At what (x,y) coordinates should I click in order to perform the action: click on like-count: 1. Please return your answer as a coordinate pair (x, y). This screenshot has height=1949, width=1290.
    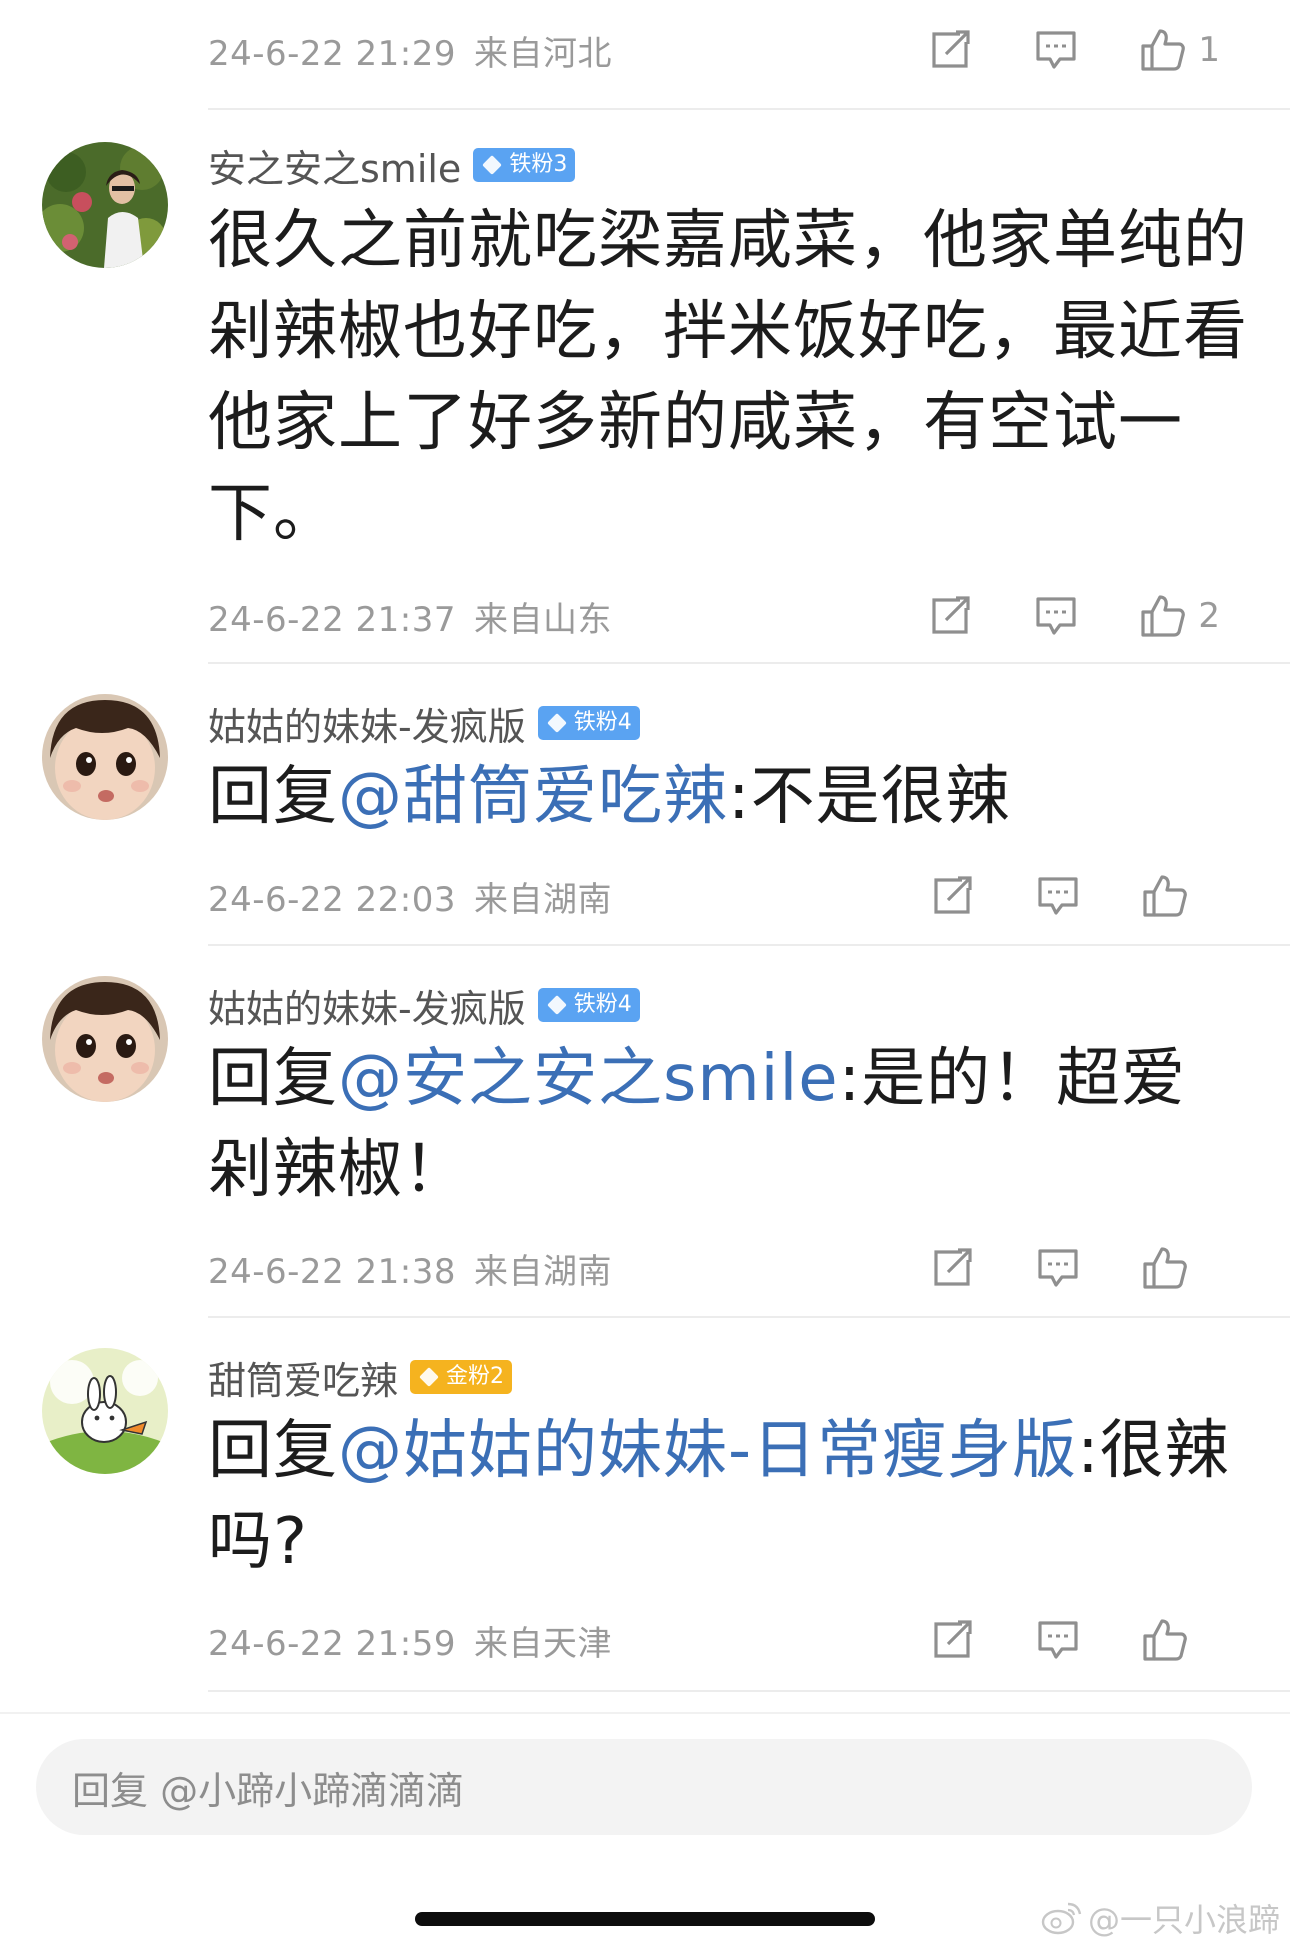
    Looking at the image, I should click on (1209, 50).